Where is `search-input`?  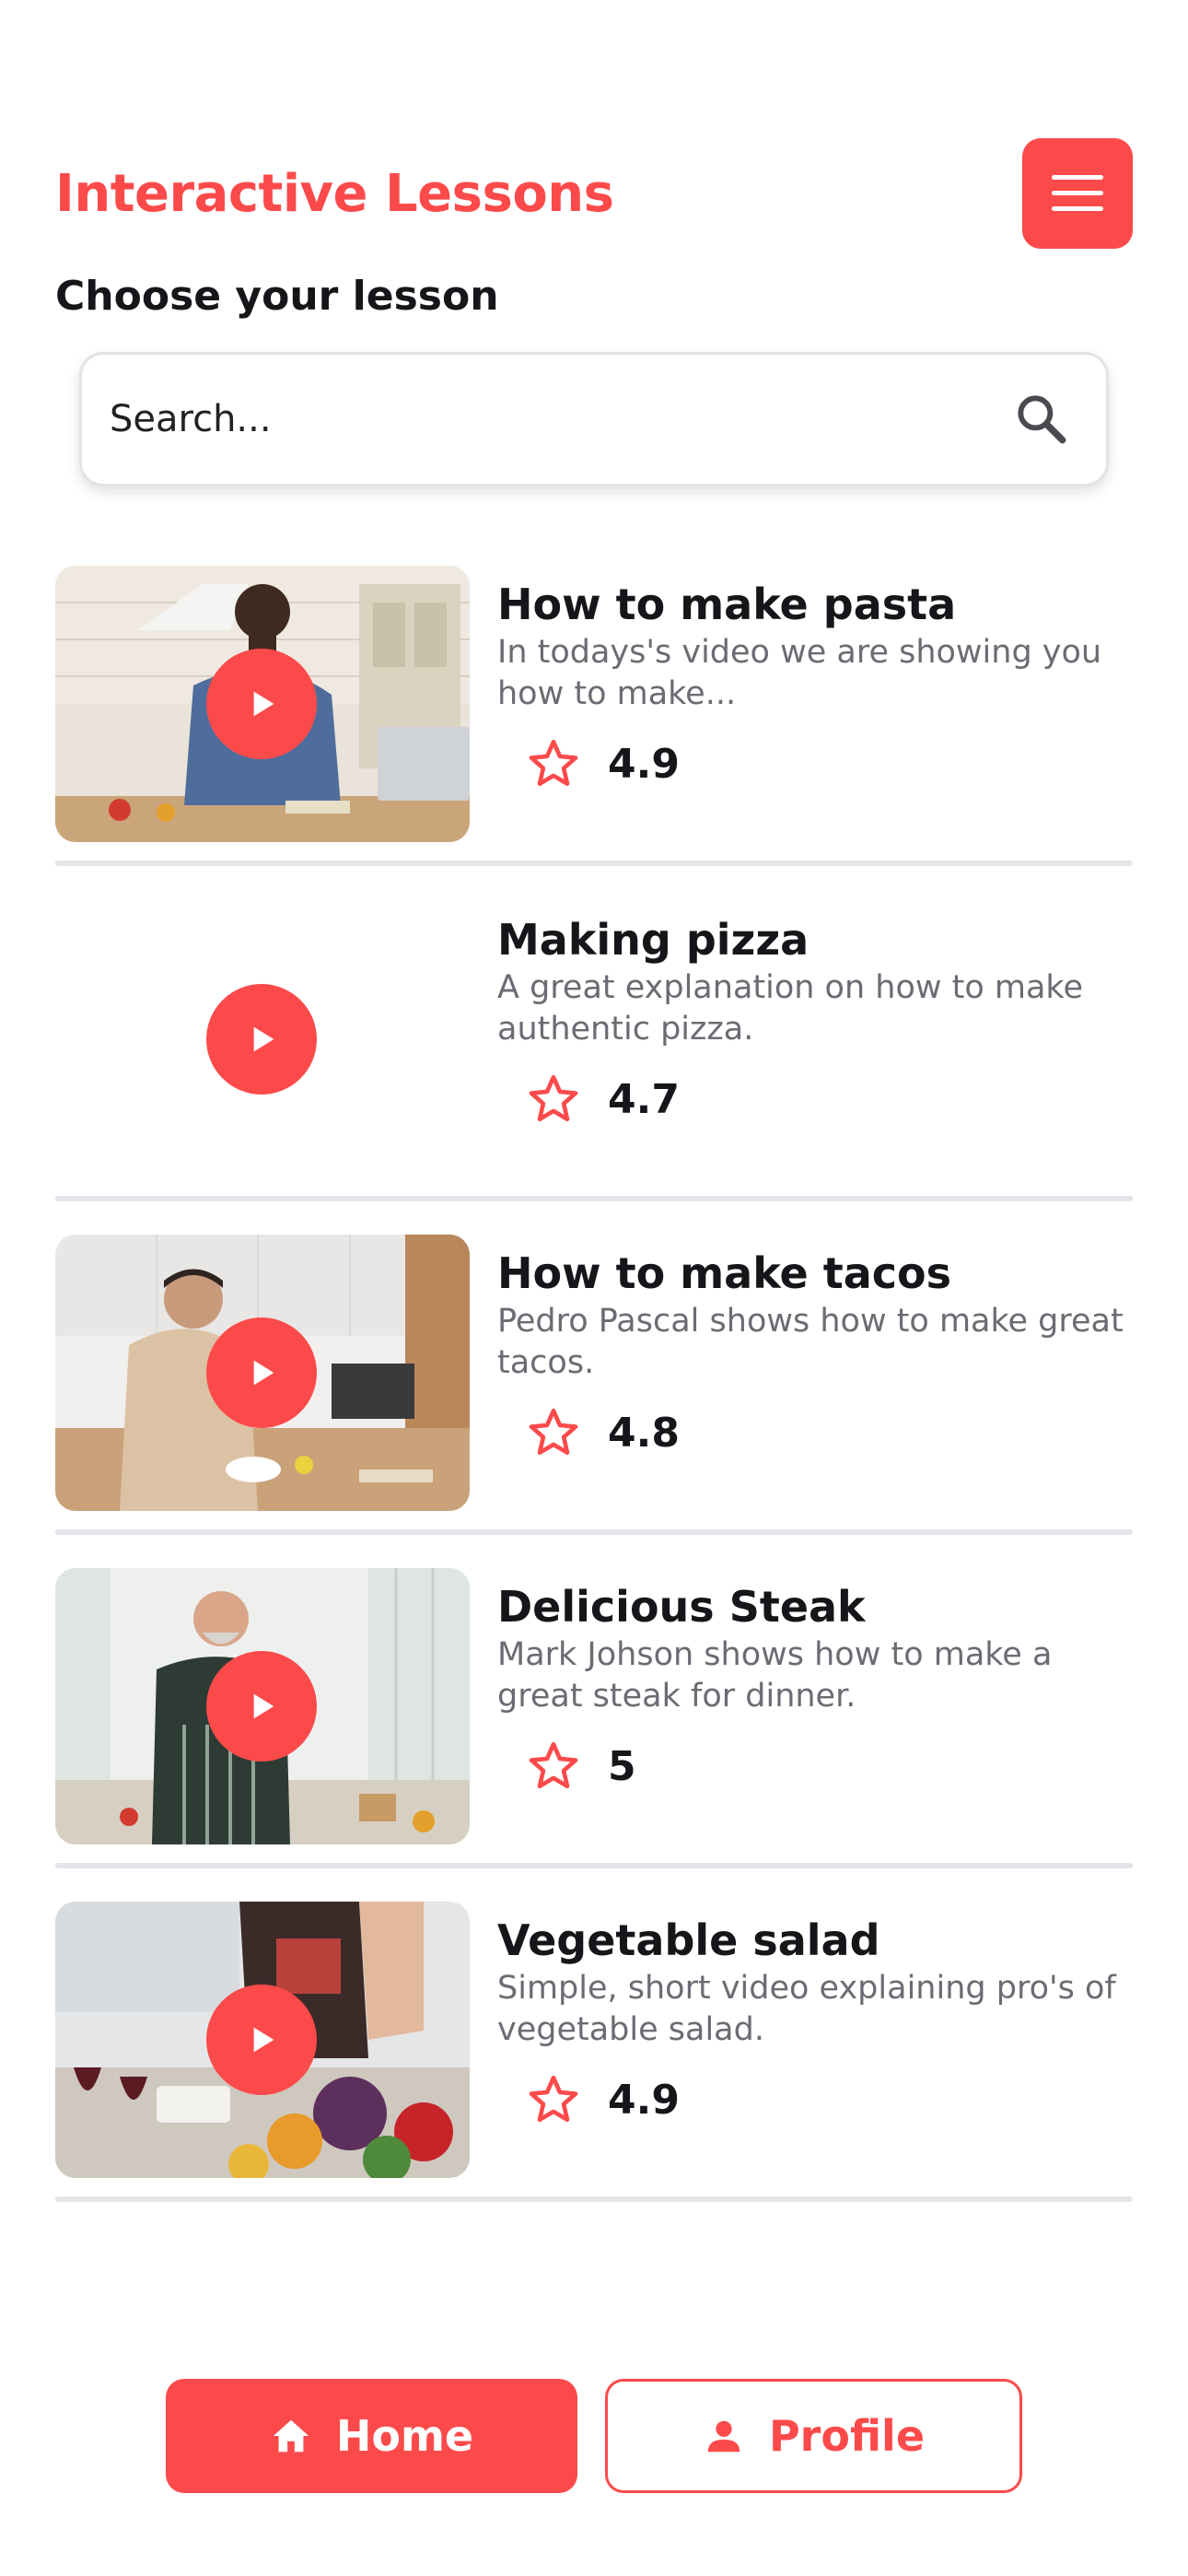
search-input is located at coordinates (561, 419).